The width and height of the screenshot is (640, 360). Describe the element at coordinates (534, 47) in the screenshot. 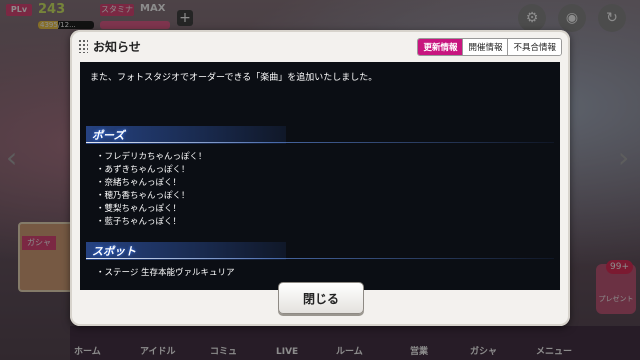

I see `tab-bug-info: 不具合情報` at that location.